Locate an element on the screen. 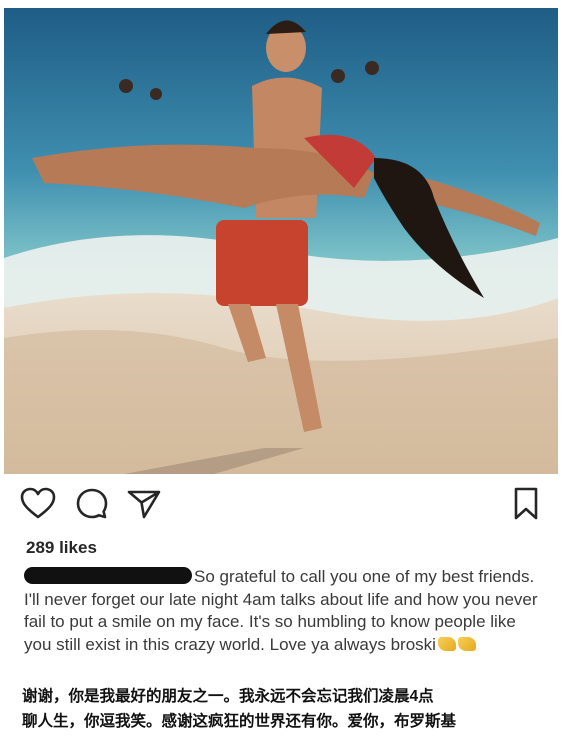  redacted-username is located at coordinates (108, 575).